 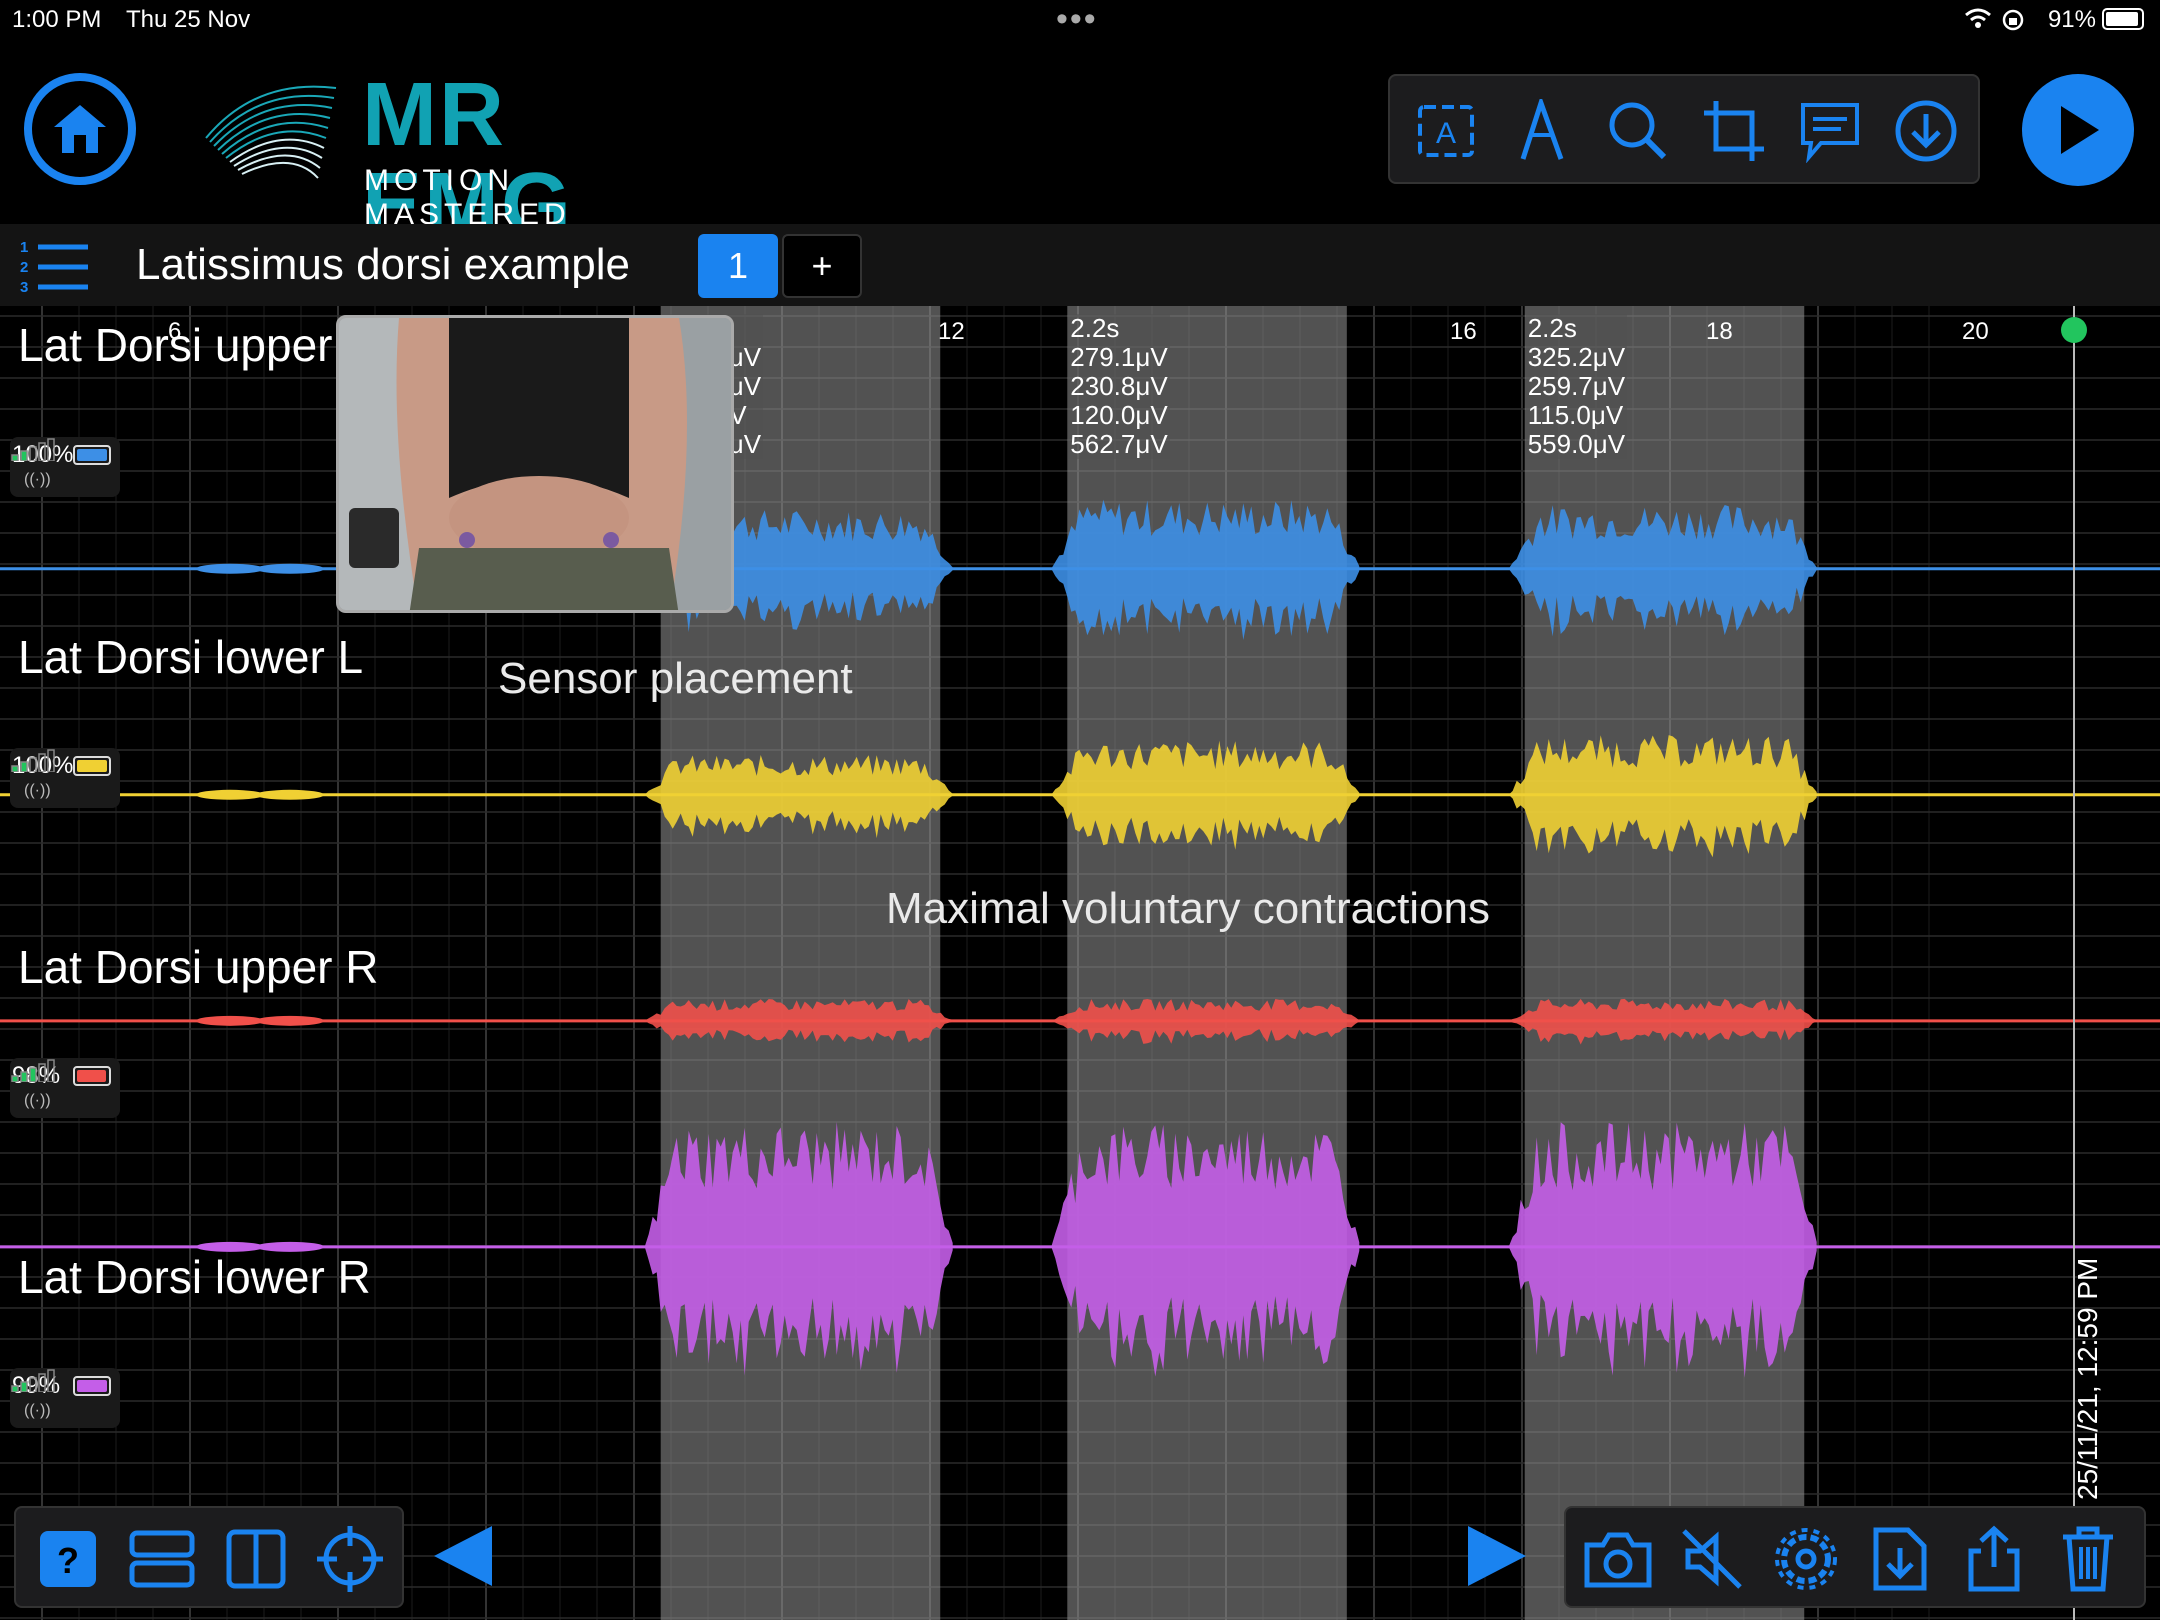 I want to click on magnify-button, so click(x=1638, y=131).